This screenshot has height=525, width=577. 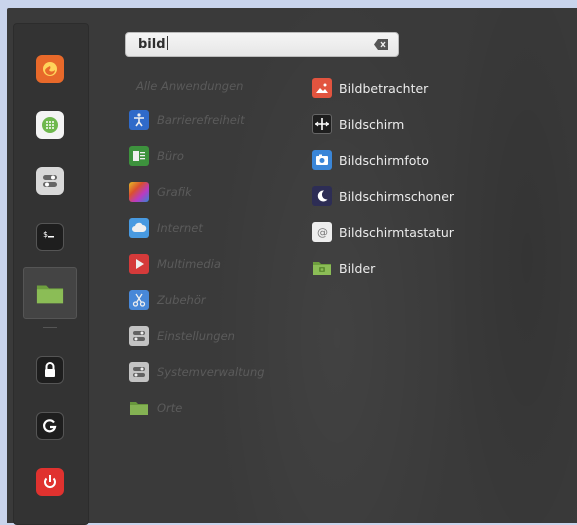 I want to click on settings-toggle-icon, so click(x=50, y=181).